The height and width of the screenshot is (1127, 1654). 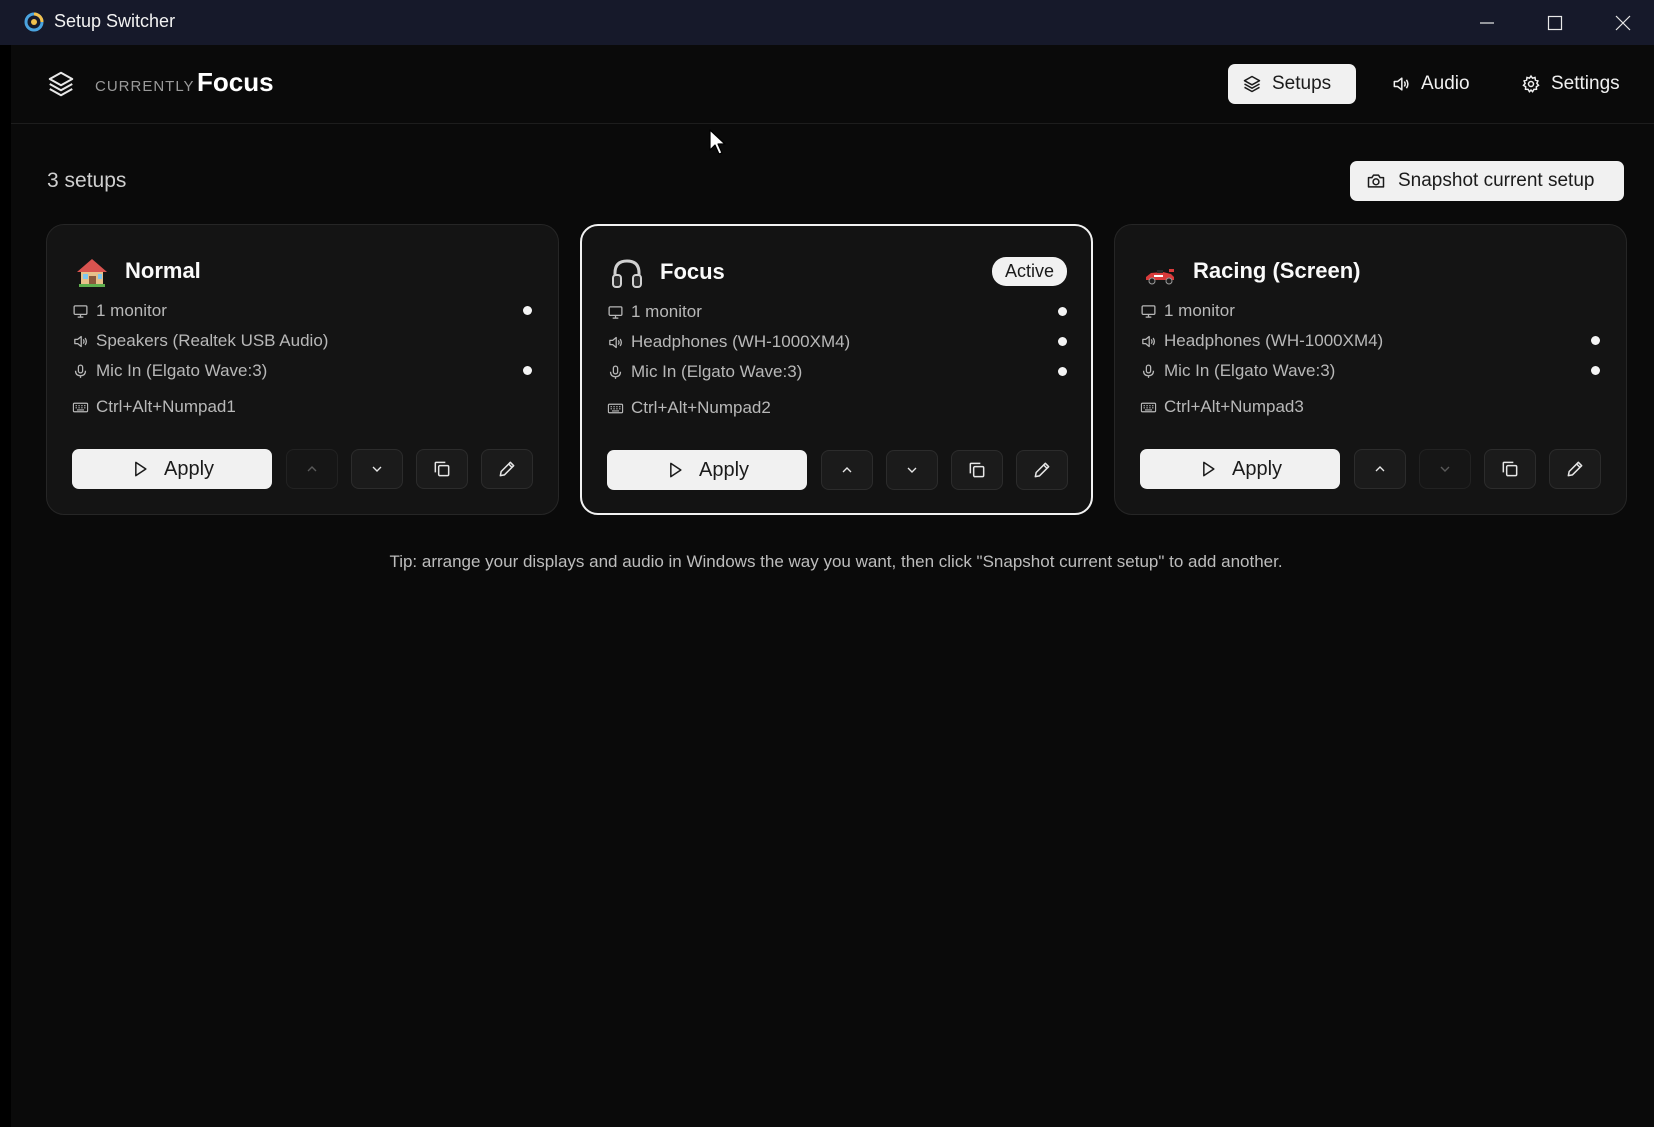 I want to click on snapshot-label: Snapshot current setup, so click(x=1496, y=180).